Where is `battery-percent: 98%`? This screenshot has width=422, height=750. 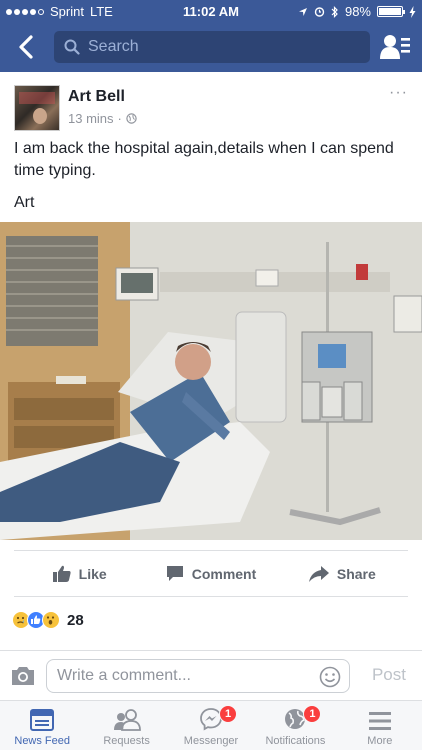
battery-percent: 98% is located at coordinates (357, 11).